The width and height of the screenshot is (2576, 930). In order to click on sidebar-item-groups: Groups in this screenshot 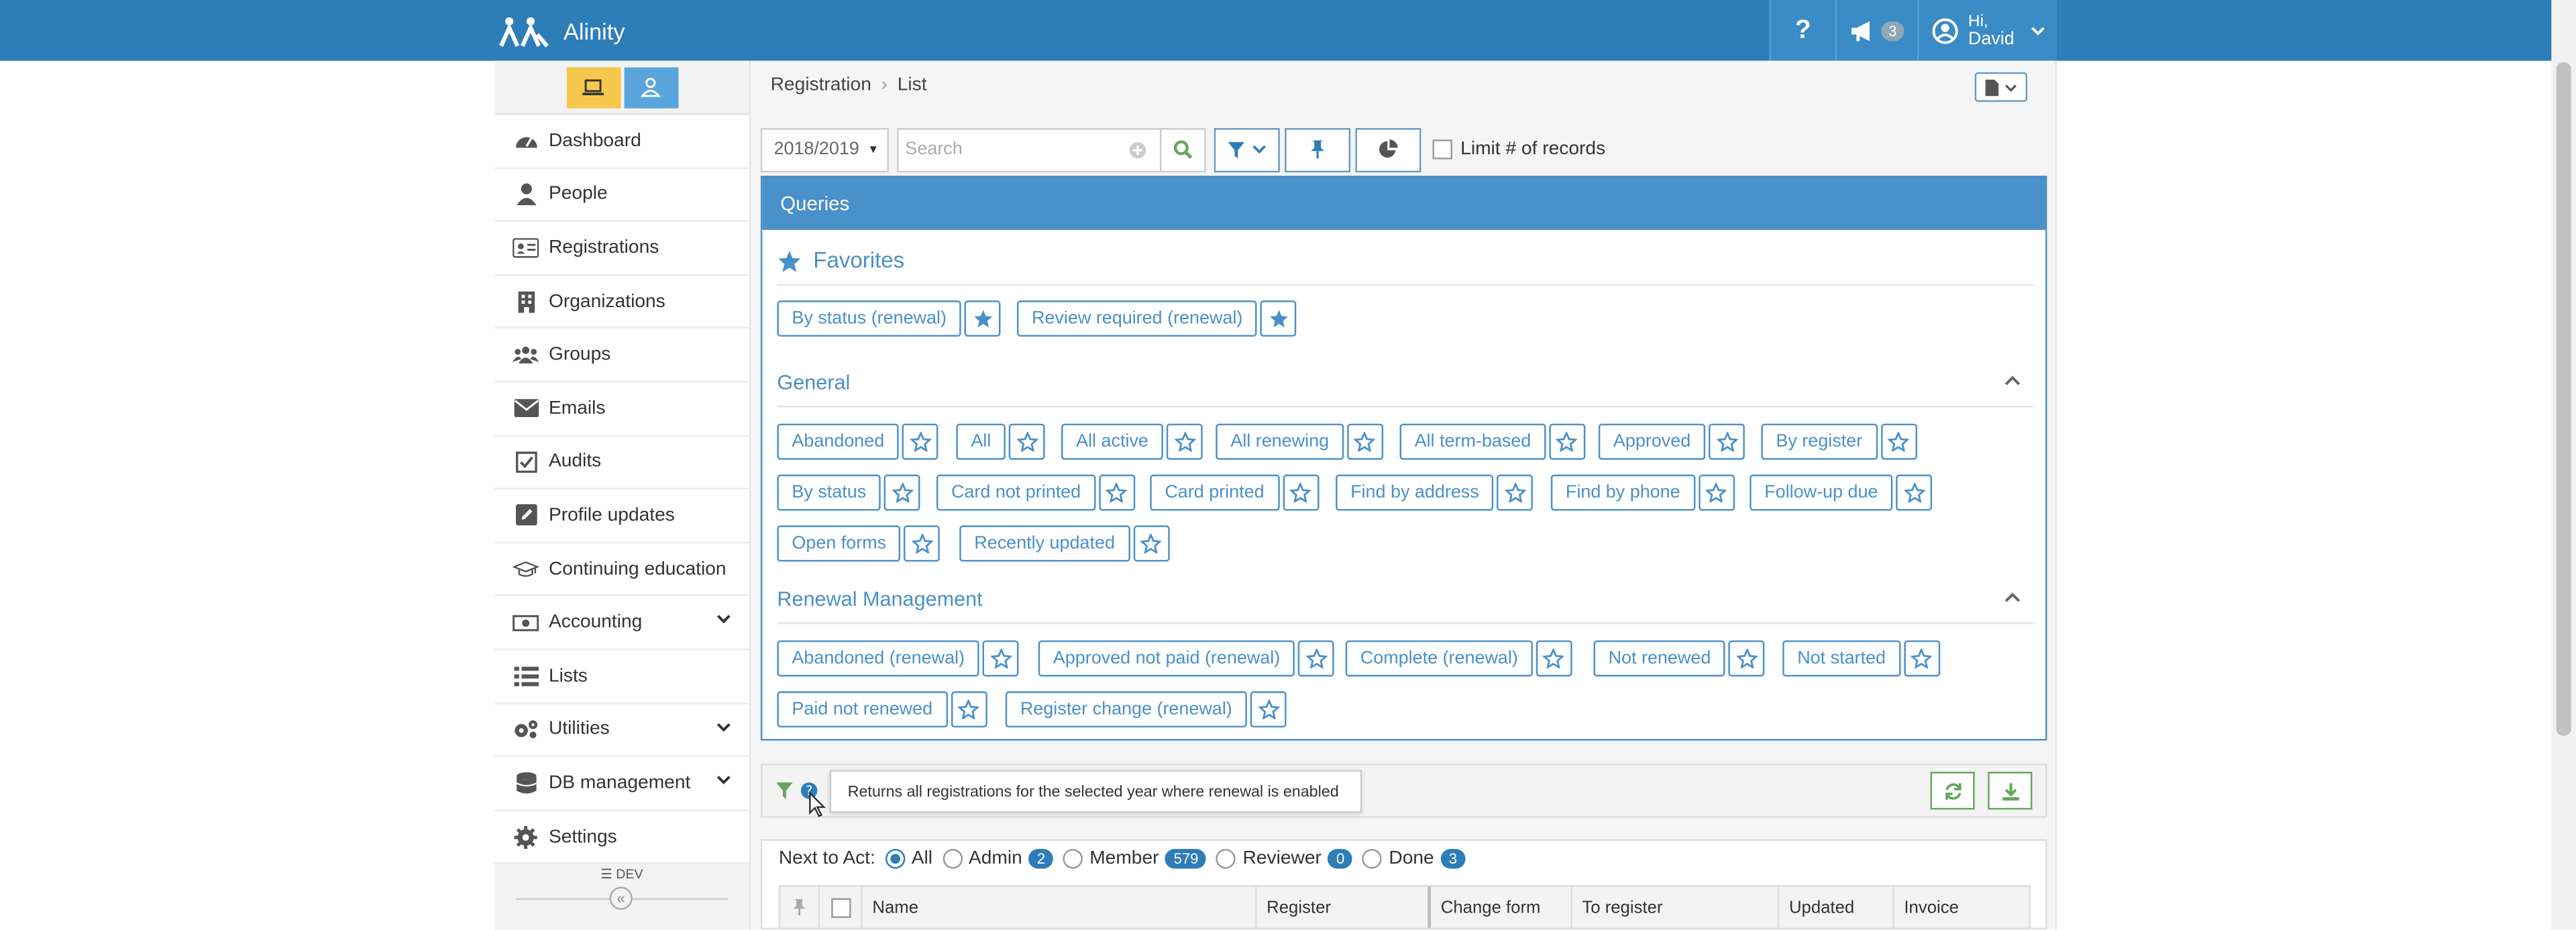, I will do `click(621, 356)`.